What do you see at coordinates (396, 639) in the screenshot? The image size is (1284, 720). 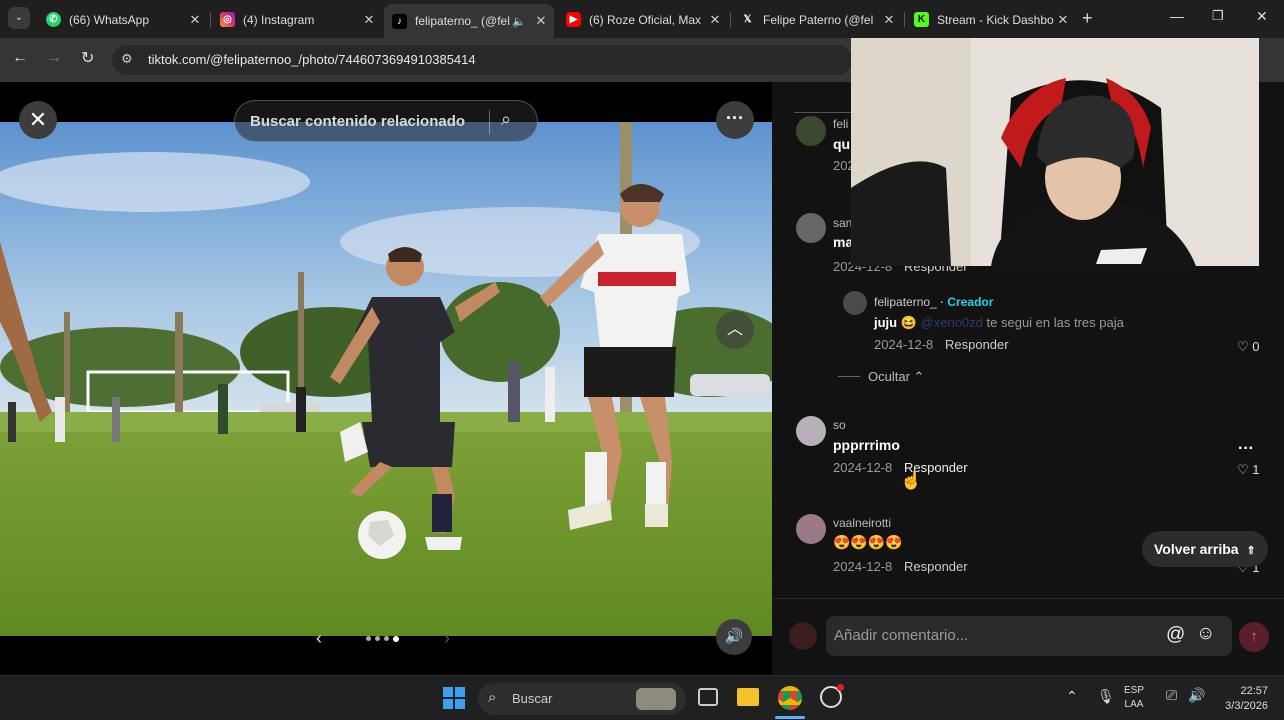 I see `carousel-dot-active` at bounding box center [396, 639].